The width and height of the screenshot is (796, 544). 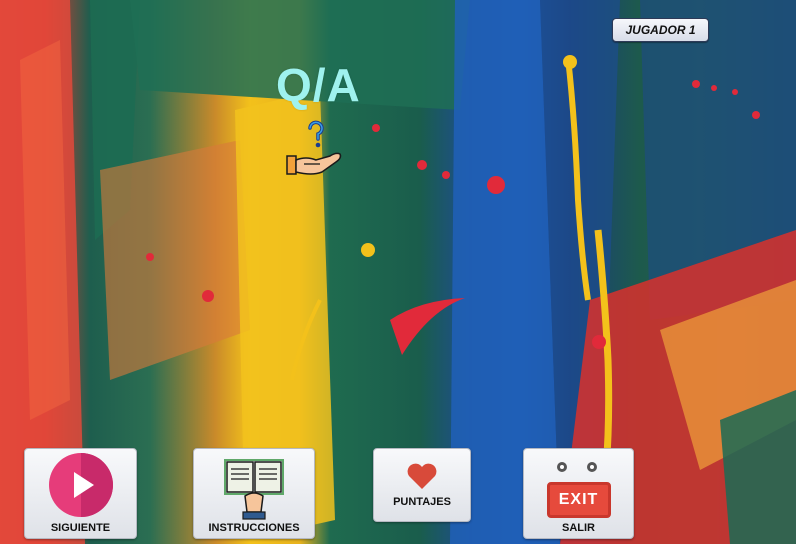 What do you see at coordinates (254, 528) in the screenshot?
I see `instructions-button-label: INSTRUCCIONES` at bounding box center [254, 528].